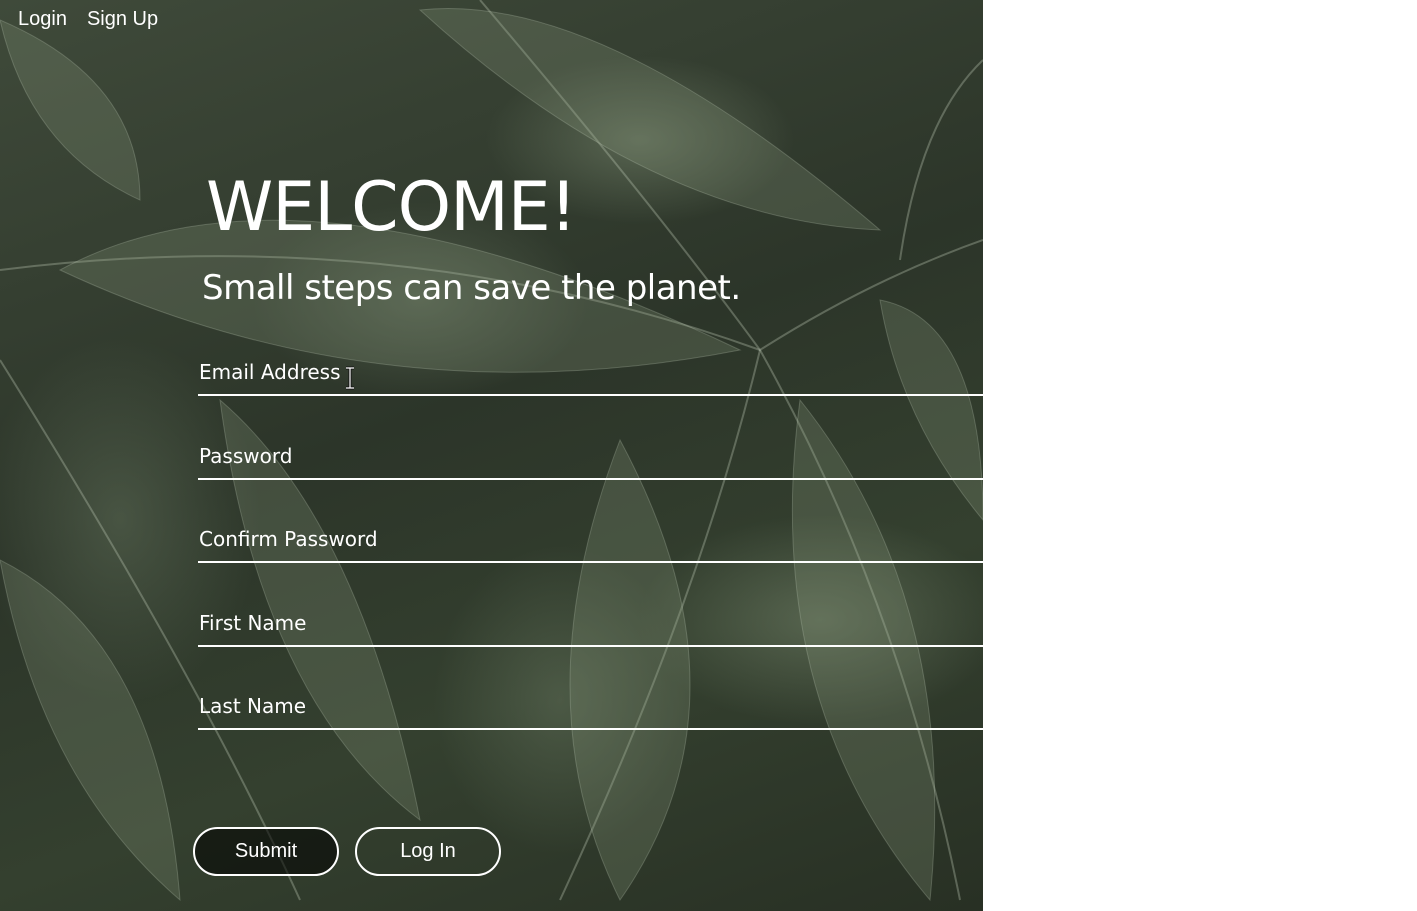 The height and width of the screenshot is (911, 1417). What do you see at coordinates (590, 710) in the screenshot?
I see `last-name-input` at bounding box center [590, 710].